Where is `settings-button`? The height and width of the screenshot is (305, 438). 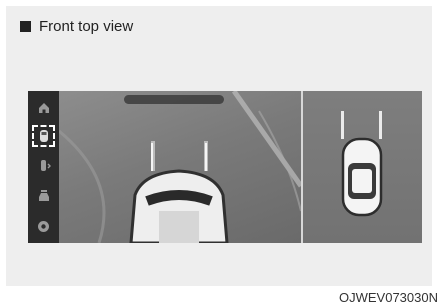
settings-button is located at coordinates (43, 226).